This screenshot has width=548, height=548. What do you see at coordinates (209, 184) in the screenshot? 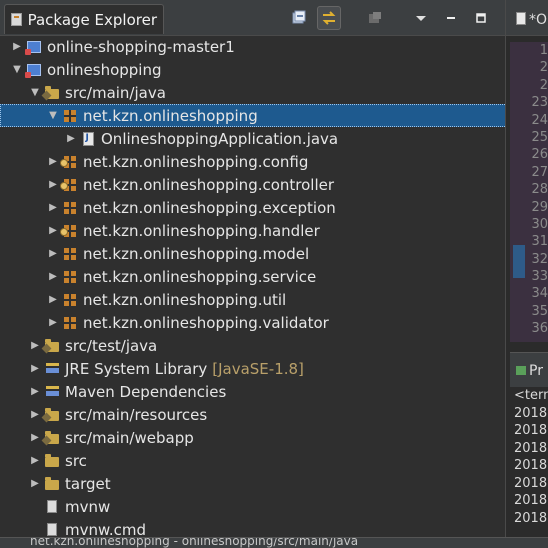
I see `tree-item-label: net.kzn.onlineshopping.controller` at bounding box center [209, 184].